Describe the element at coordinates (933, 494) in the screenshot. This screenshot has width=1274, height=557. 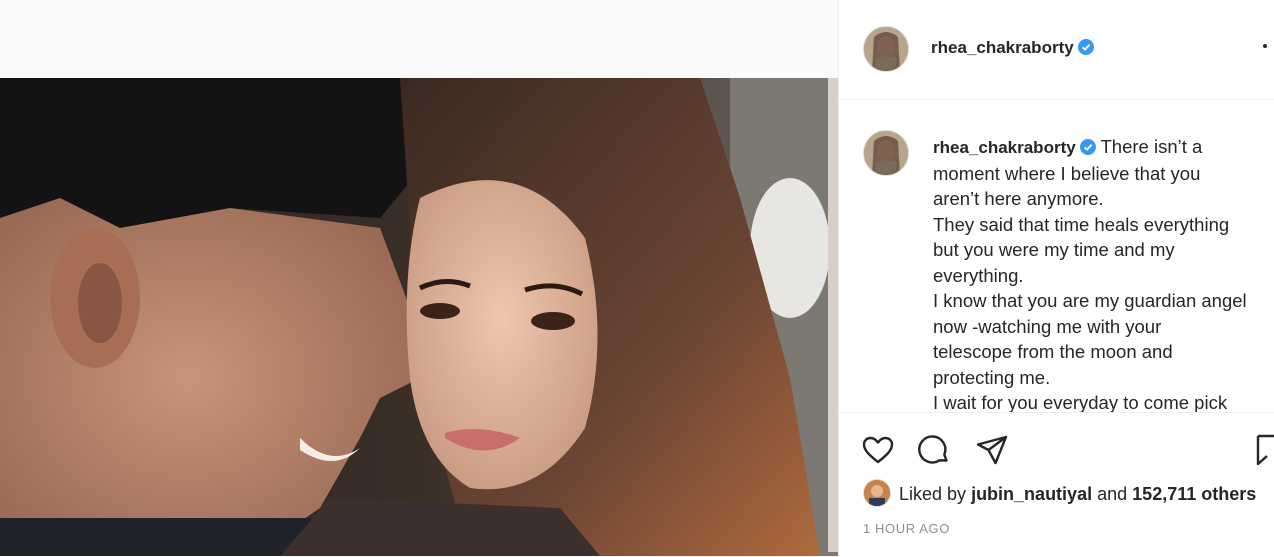
I see `likes-prefix: Liked by` at that location.